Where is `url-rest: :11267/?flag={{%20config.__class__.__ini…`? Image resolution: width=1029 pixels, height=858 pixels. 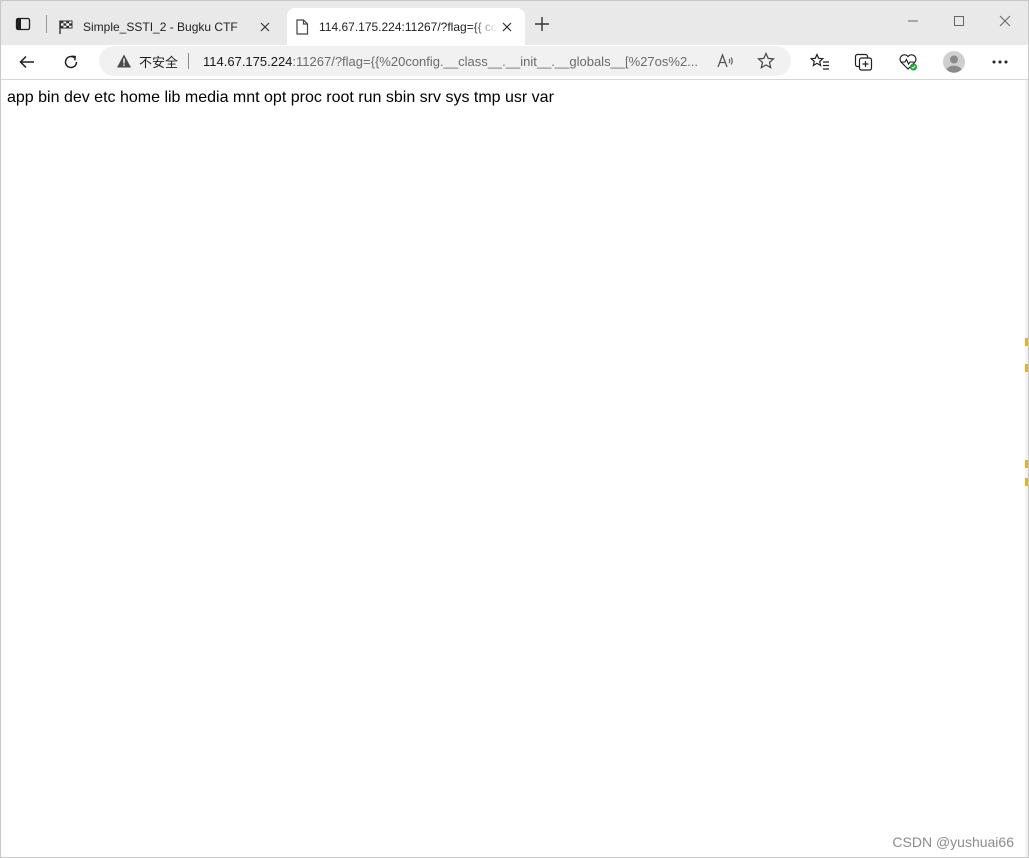 url-rest: :11267/?flag={{%20config.__class__.__ini… is located at coordinates (495, 61).